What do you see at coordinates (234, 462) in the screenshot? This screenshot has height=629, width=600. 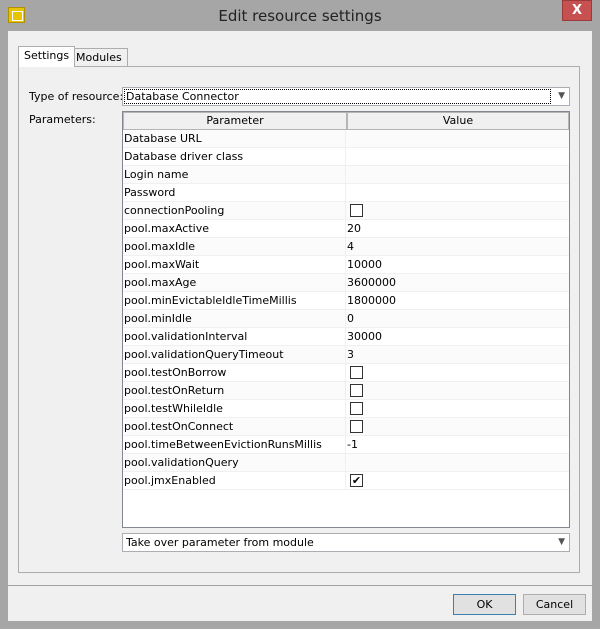 I see `parameter-name: pool.validationQuery` at bounding box center [234, 462].